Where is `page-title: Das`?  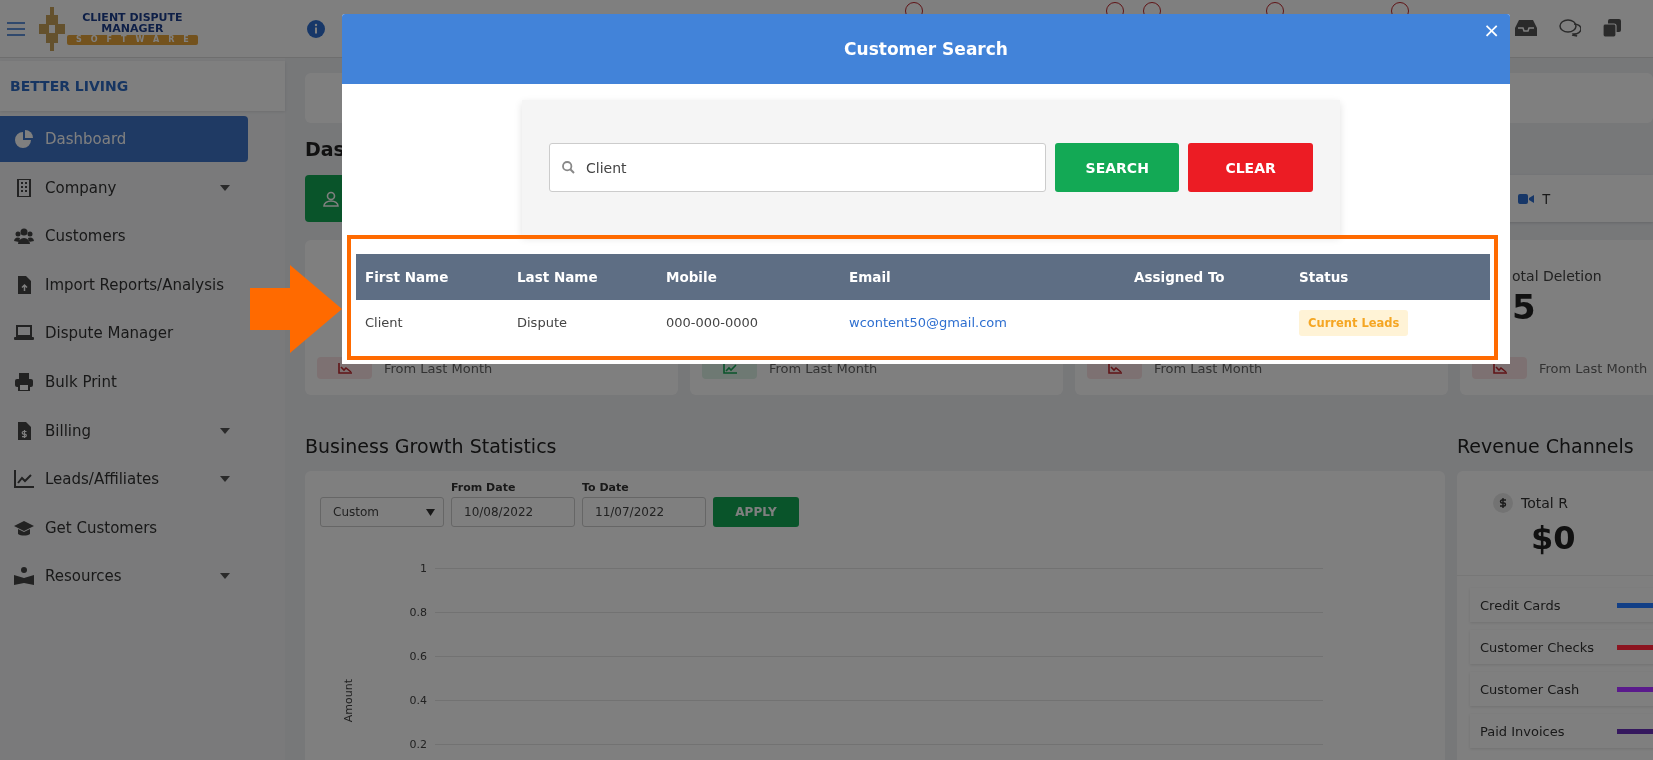 page-title: Das is located at coordinates (325, 149).